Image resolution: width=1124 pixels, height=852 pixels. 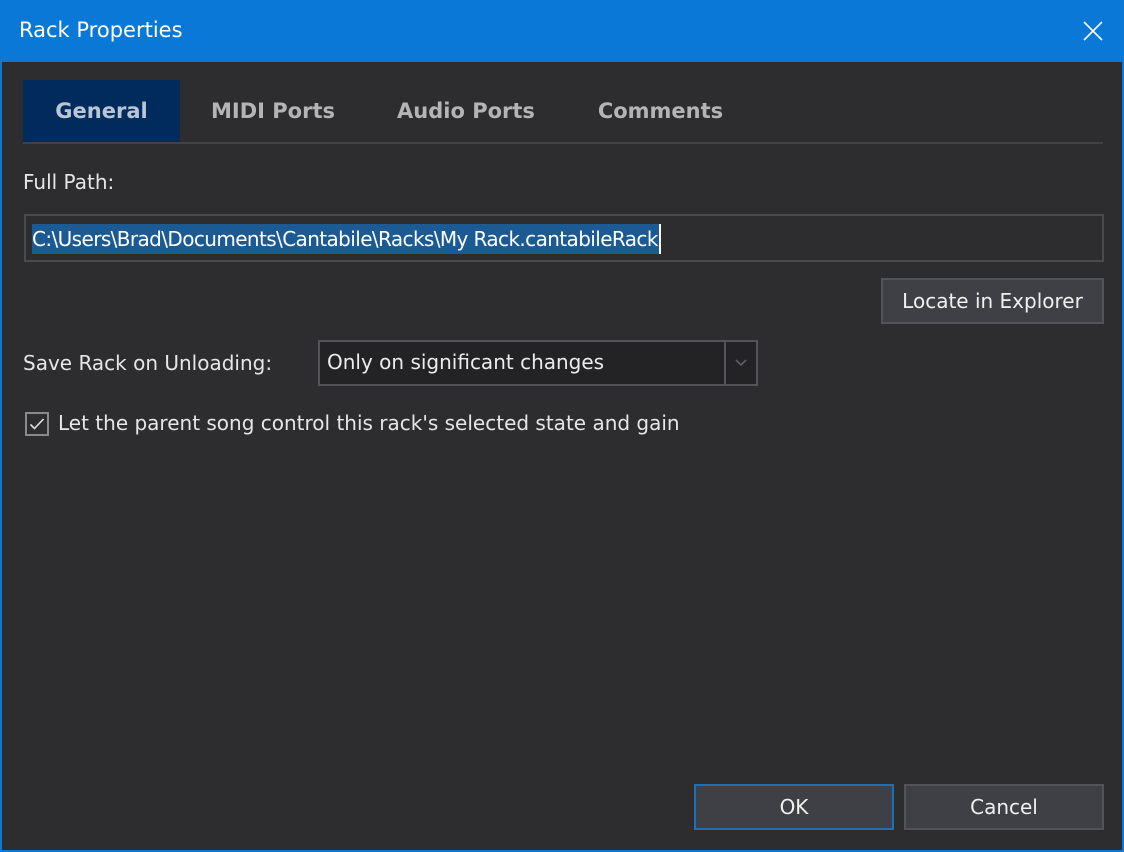 What do you see at coordinates (563, 112) in the screenshot?
I see `tab-bar: General MIDI Ports Audio Ports Comments` at bounding box center [563, 112].